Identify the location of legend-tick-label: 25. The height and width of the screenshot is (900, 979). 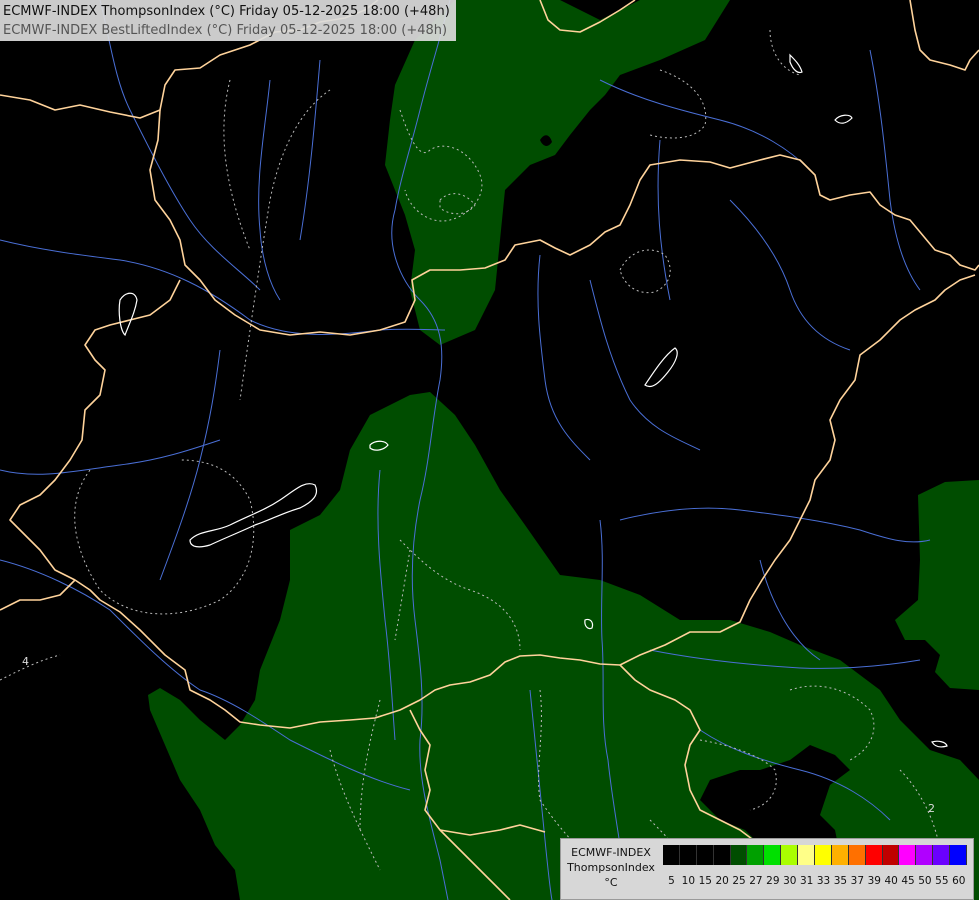
(739, 881).